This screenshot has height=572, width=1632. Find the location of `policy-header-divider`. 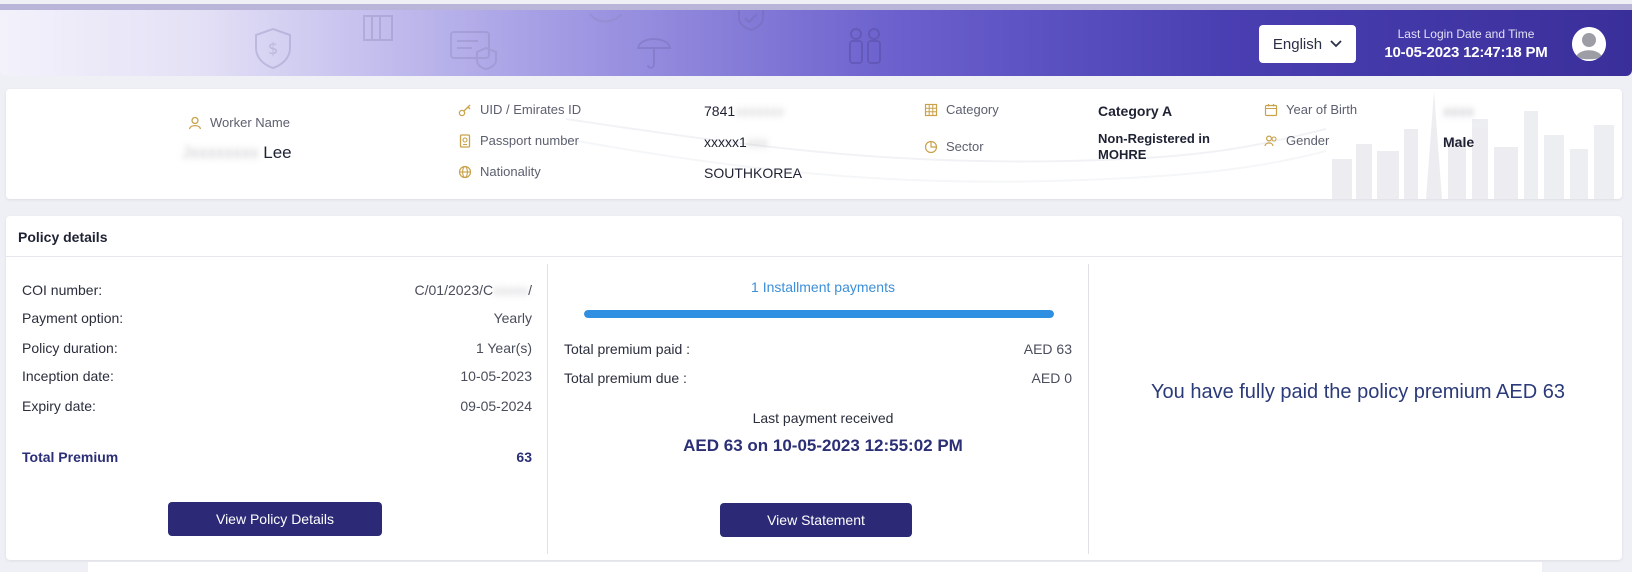

policy-header-divider is located at coordinates (814, 256).